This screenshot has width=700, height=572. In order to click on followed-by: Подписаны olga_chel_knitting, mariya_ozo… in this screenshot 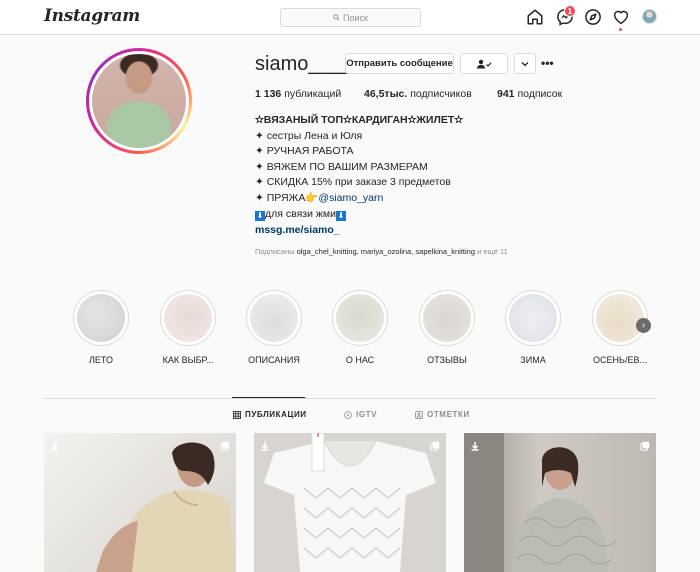, I will do `click(381, 251)`.